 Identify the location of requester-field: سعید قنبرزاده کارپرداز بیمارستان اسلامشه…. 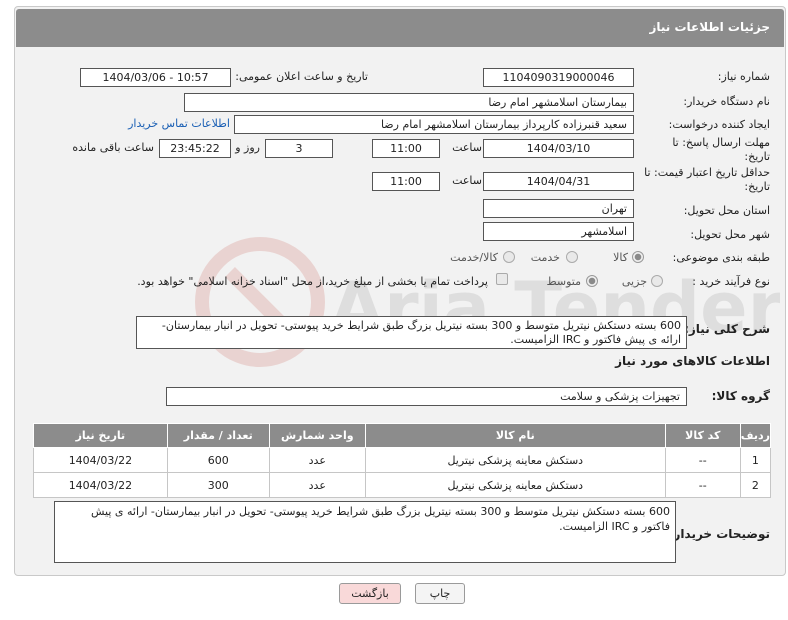
(434, 124).